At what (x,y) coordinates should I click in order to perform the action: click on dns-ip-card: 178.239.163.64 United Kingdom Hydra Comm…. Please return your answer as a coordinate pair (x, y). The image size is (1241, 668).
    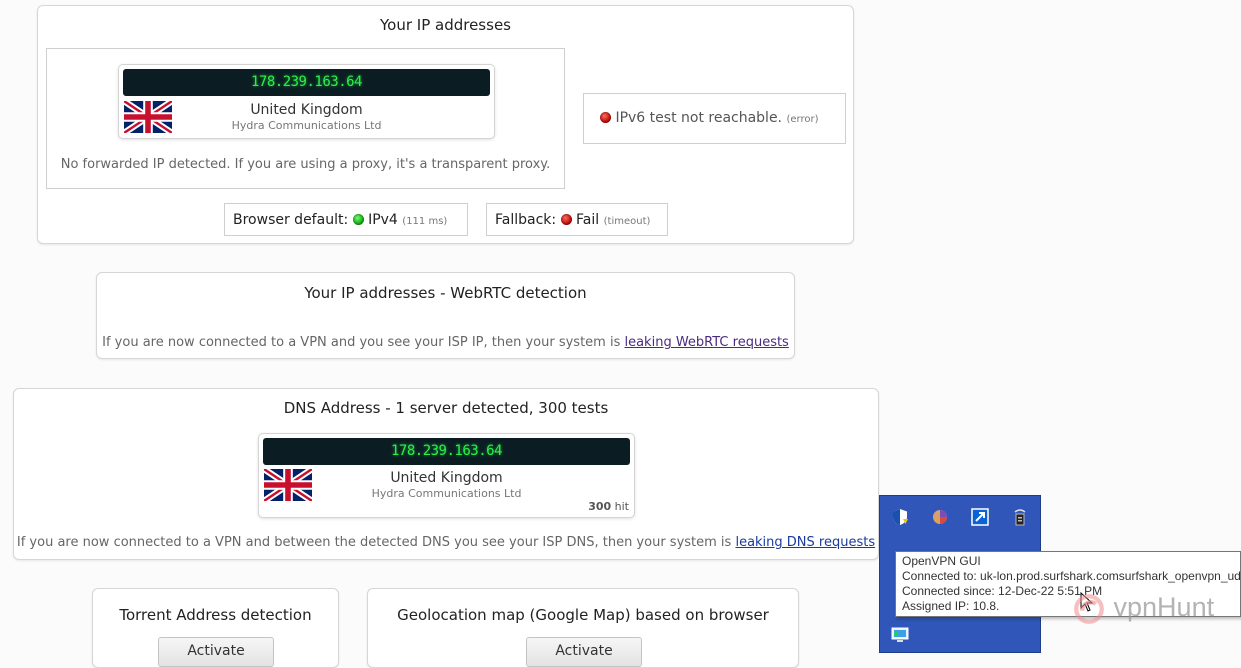
    Looking at the image, I should click on (446, 475).